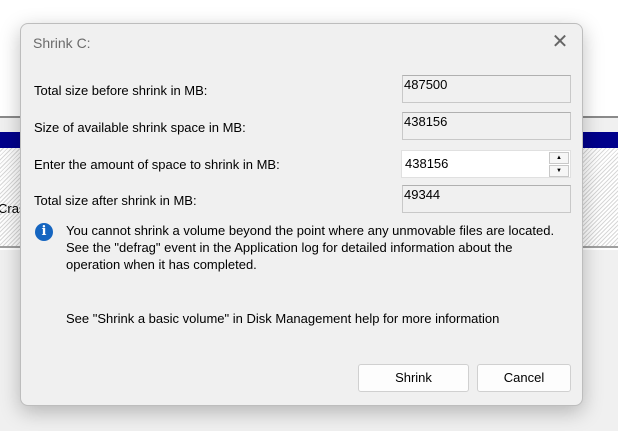 Image resolution: width=618 pixels, height=431 pixels. What do you see at coordinates (115, 200) in the screenshot?
I see `total-after-label: Total size after shrink in MB:` at bounding box center [115, 200].